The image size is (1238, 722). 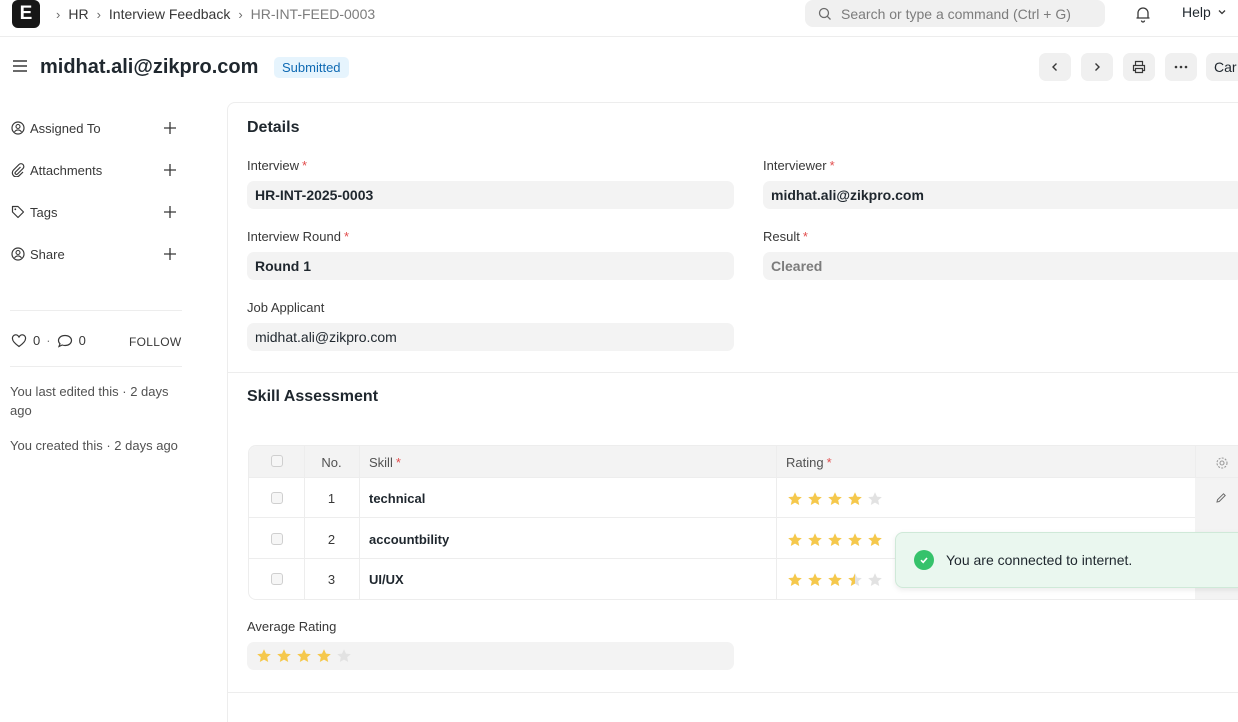 What do you see at coordinates (824, 13) in the screenshot?
I see `search-icon` at bounding box center [824, 13].